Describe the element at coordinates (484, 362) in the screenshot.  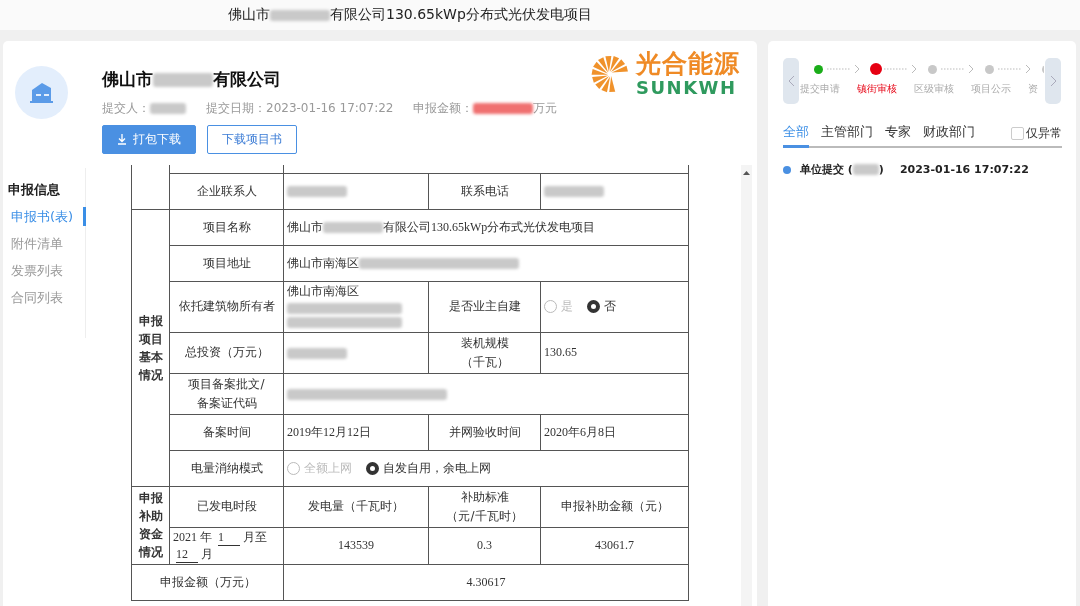
I see `field-label: （千瓦）` at that location.